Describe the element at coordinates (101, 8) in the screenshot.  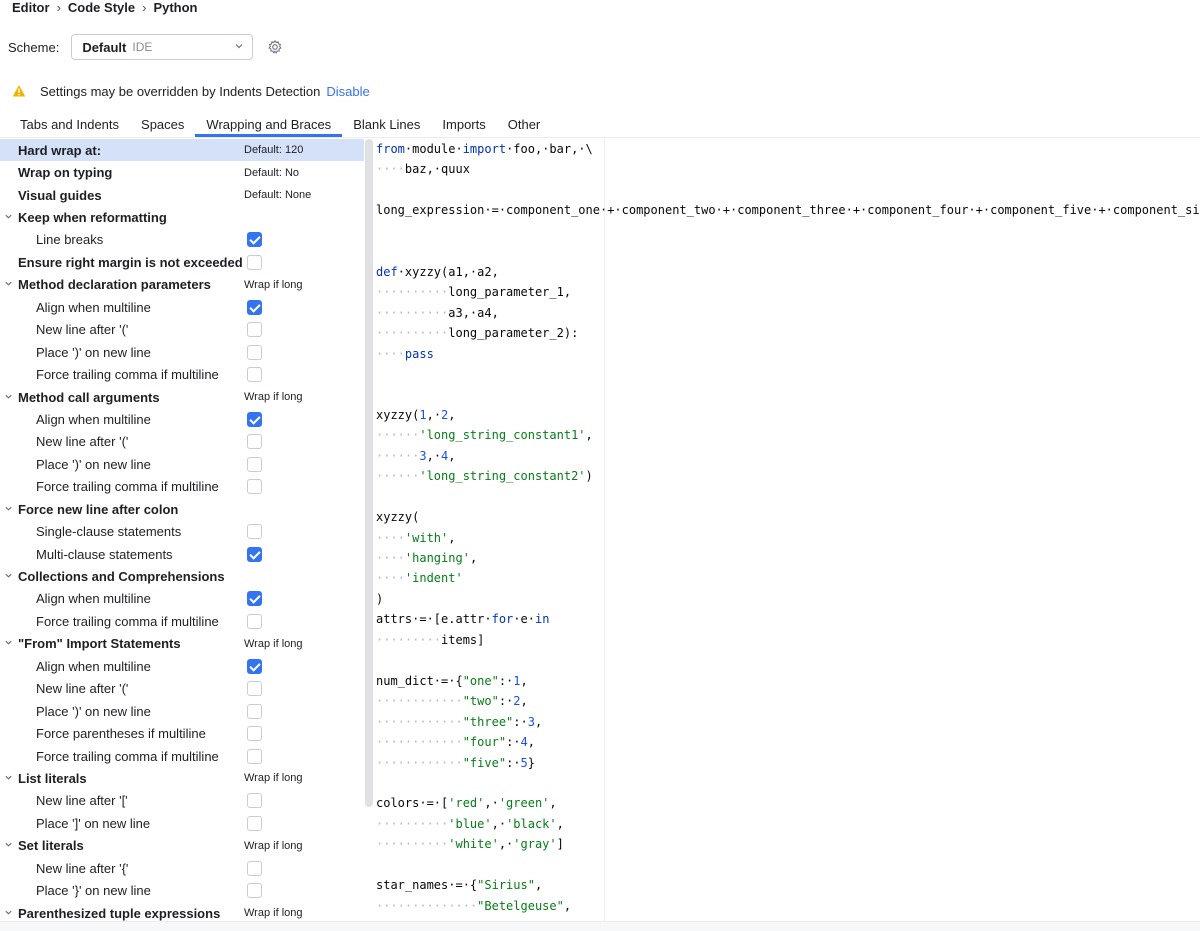
I see `breadcrumb-item-code-style: Code Style` at that location.